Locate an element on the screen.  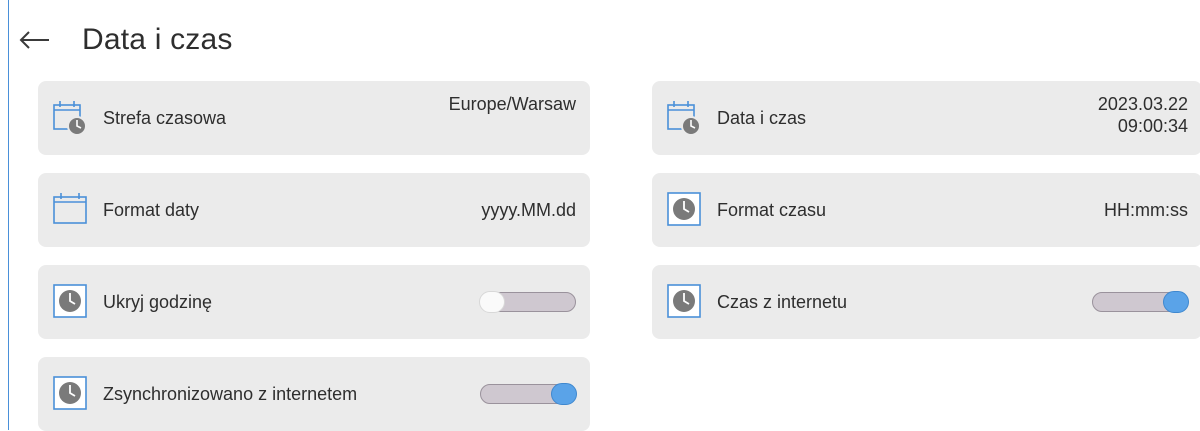
page-header: Data i czas is located at coordinates (123, 40).